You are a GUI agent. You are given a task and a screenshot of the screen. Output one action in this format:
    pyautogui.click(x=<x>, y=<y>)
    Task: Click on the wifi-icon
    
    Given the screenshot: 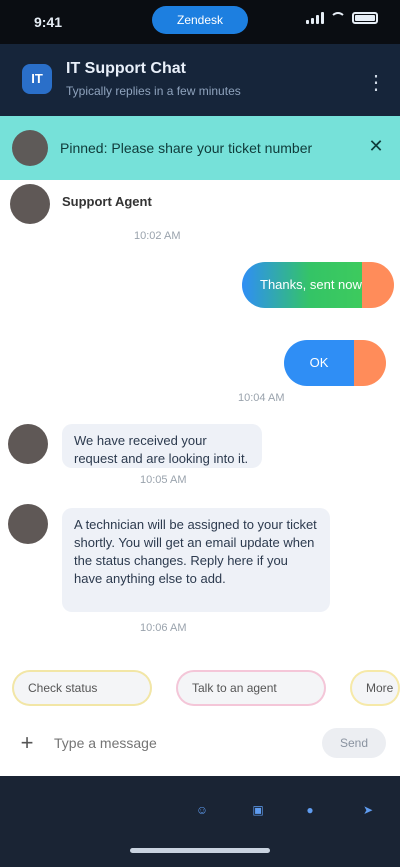 What is the action you would take?
    pyautogui.click(x=338, y=18)
    